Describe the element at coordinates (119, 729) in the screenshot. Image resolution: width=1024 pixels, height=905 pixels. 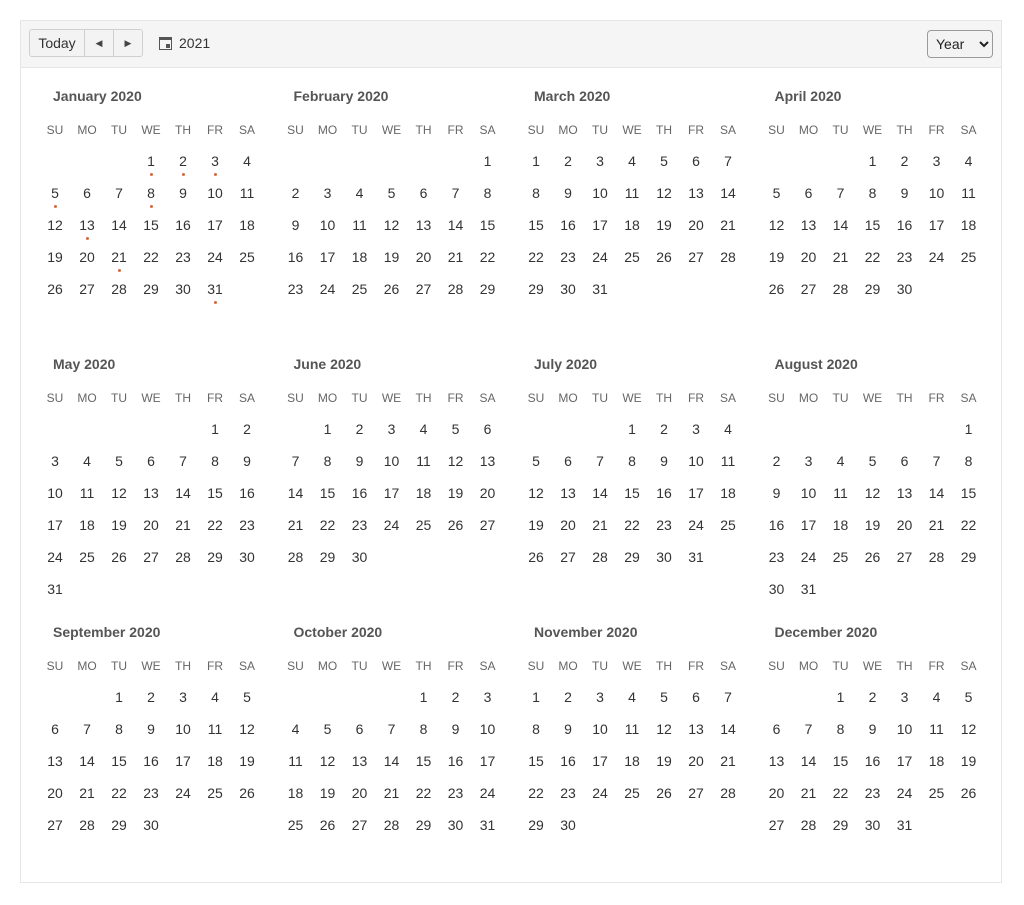
I see `day-cell: 8` at that location.